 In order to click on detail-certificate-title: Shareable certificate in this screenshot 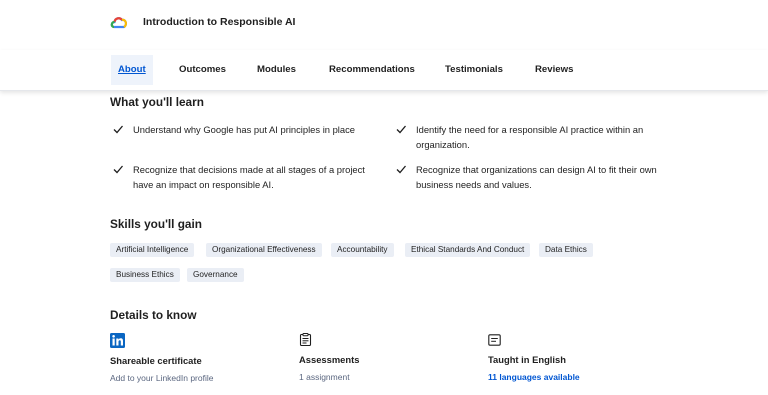, I will do `click(156, 360)`.